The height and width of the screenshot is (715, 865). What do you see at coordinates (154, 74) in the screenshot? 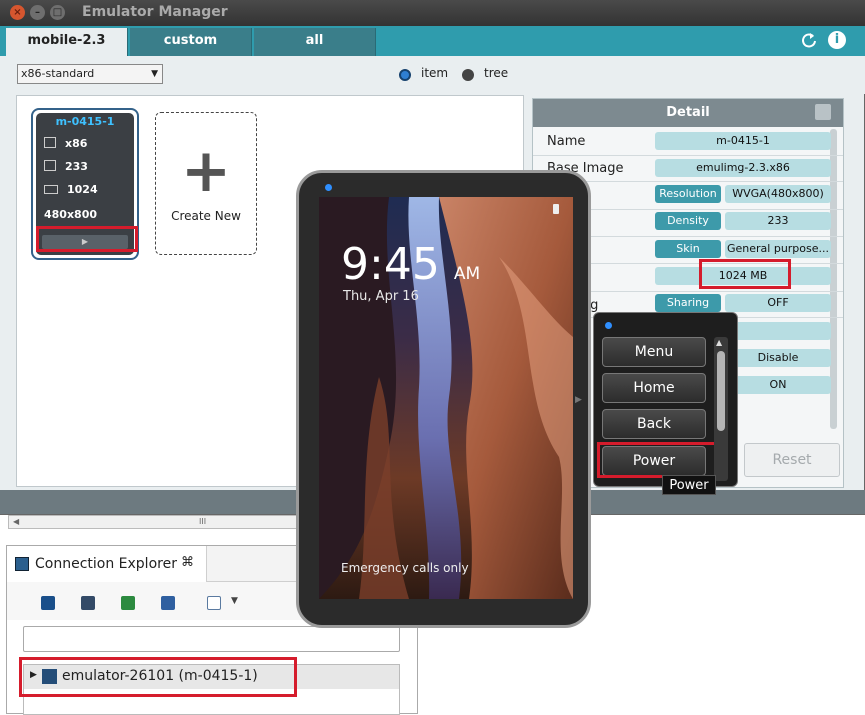
I see `chevron-down-icon: ▼` at bounding box center [154, 74].